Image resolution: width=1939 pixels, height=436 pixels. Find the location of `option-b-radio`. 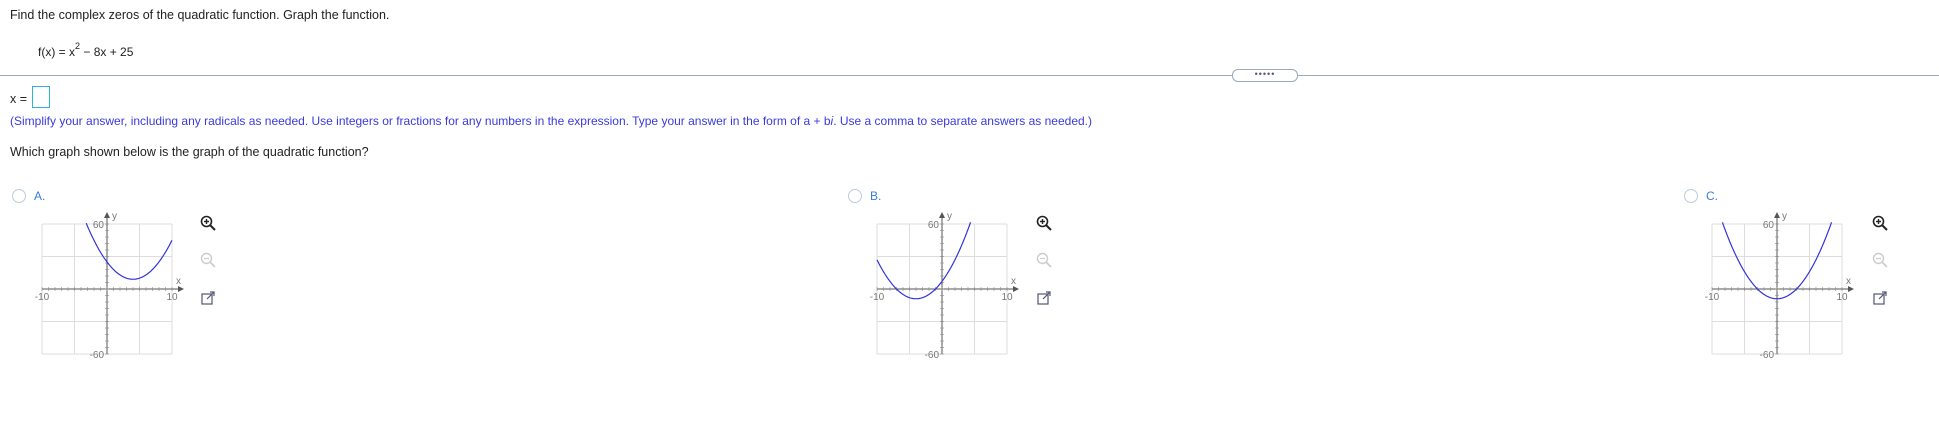

option-b-radio is located at coordinates (855, 196).